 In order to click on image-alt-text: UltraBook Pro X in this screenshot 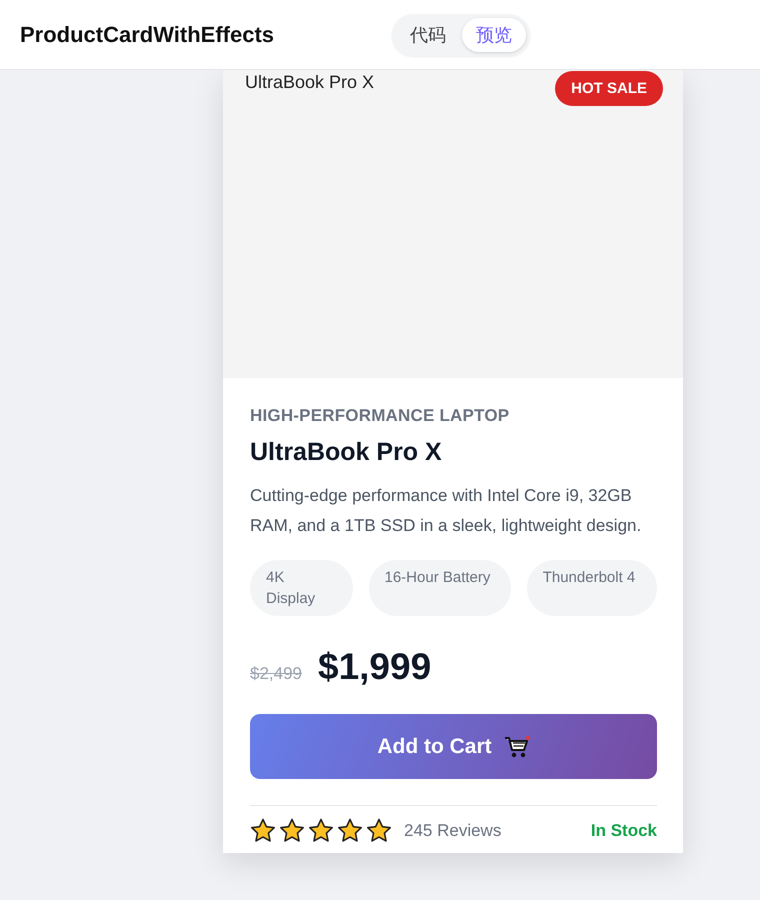, I will do `click(309, 82)`.